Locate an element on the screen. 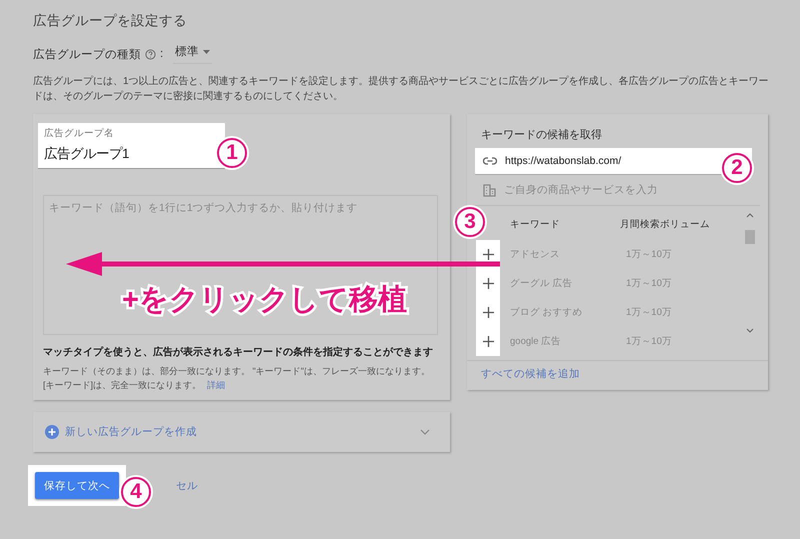  product-field: ご自身の商品やサービスを入力 is located at coordinates (617, 190).